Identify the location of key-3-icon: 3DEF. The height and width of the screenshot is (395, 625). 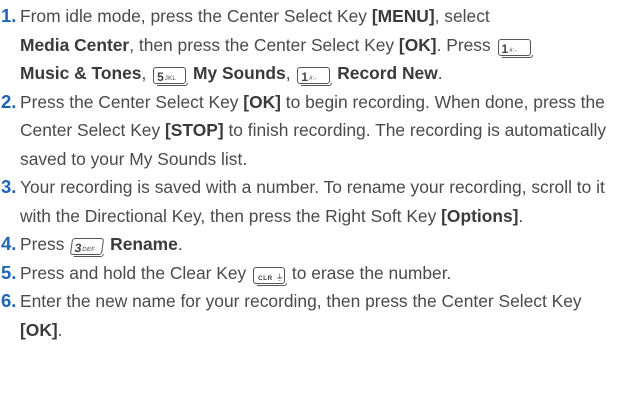
(87, 246).